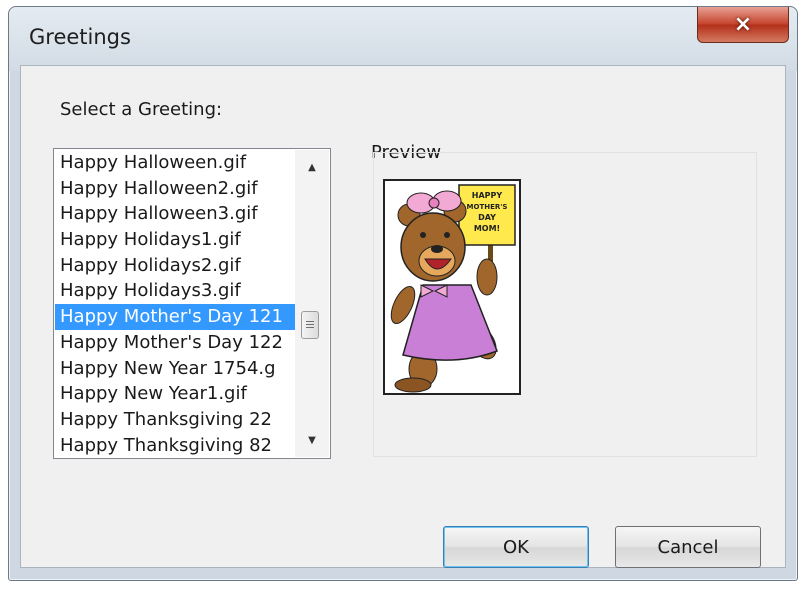 The image size is (805, 590). Describe the element at coordinates (450, 322) in the screenshot. I see `bear-dress` at that location.